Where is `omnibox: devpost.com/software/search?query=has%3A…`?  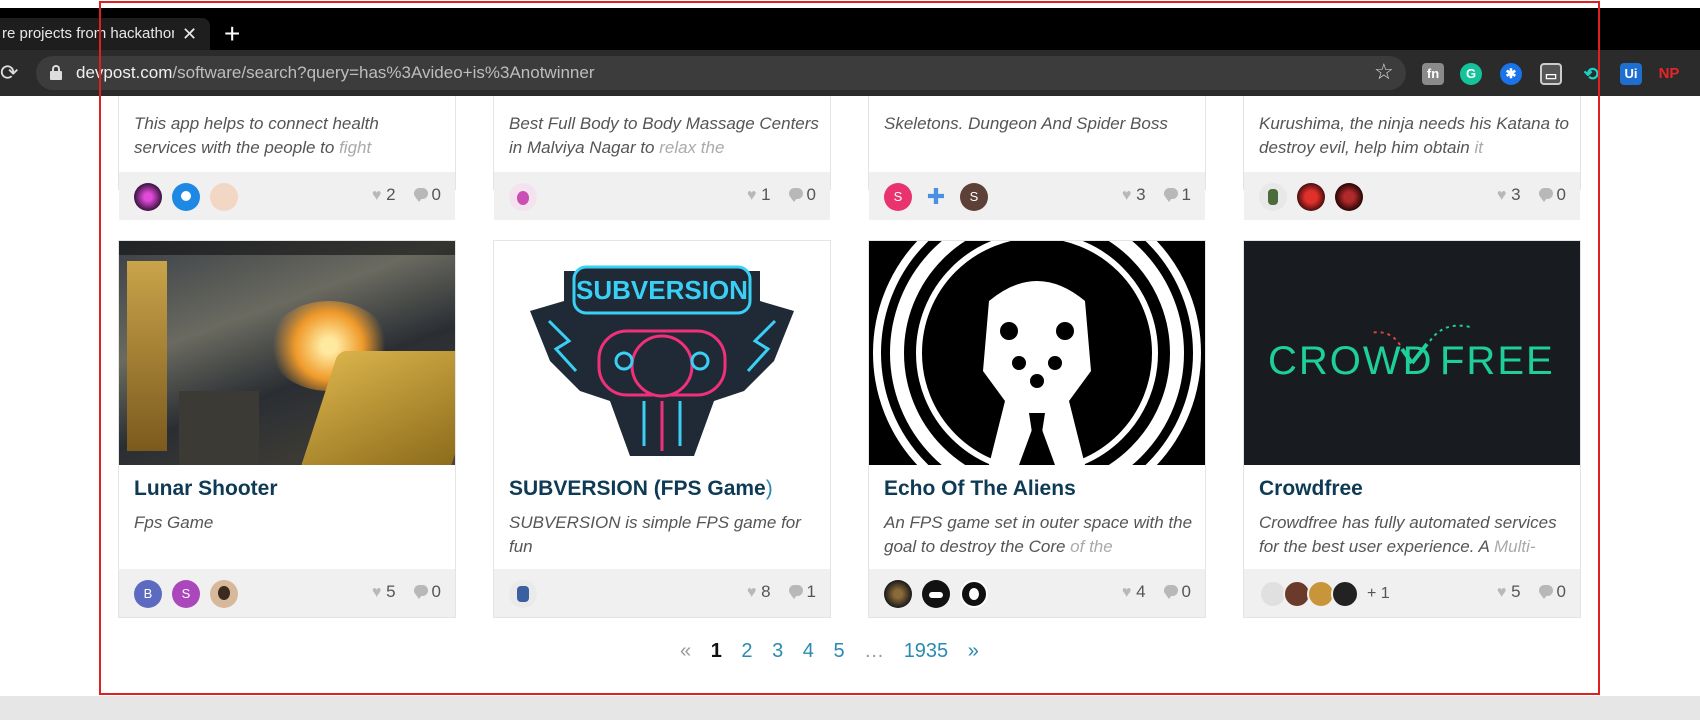
omnibox: devpost.com/software/search?query=has%3A… is located at coordinates (721, 73).